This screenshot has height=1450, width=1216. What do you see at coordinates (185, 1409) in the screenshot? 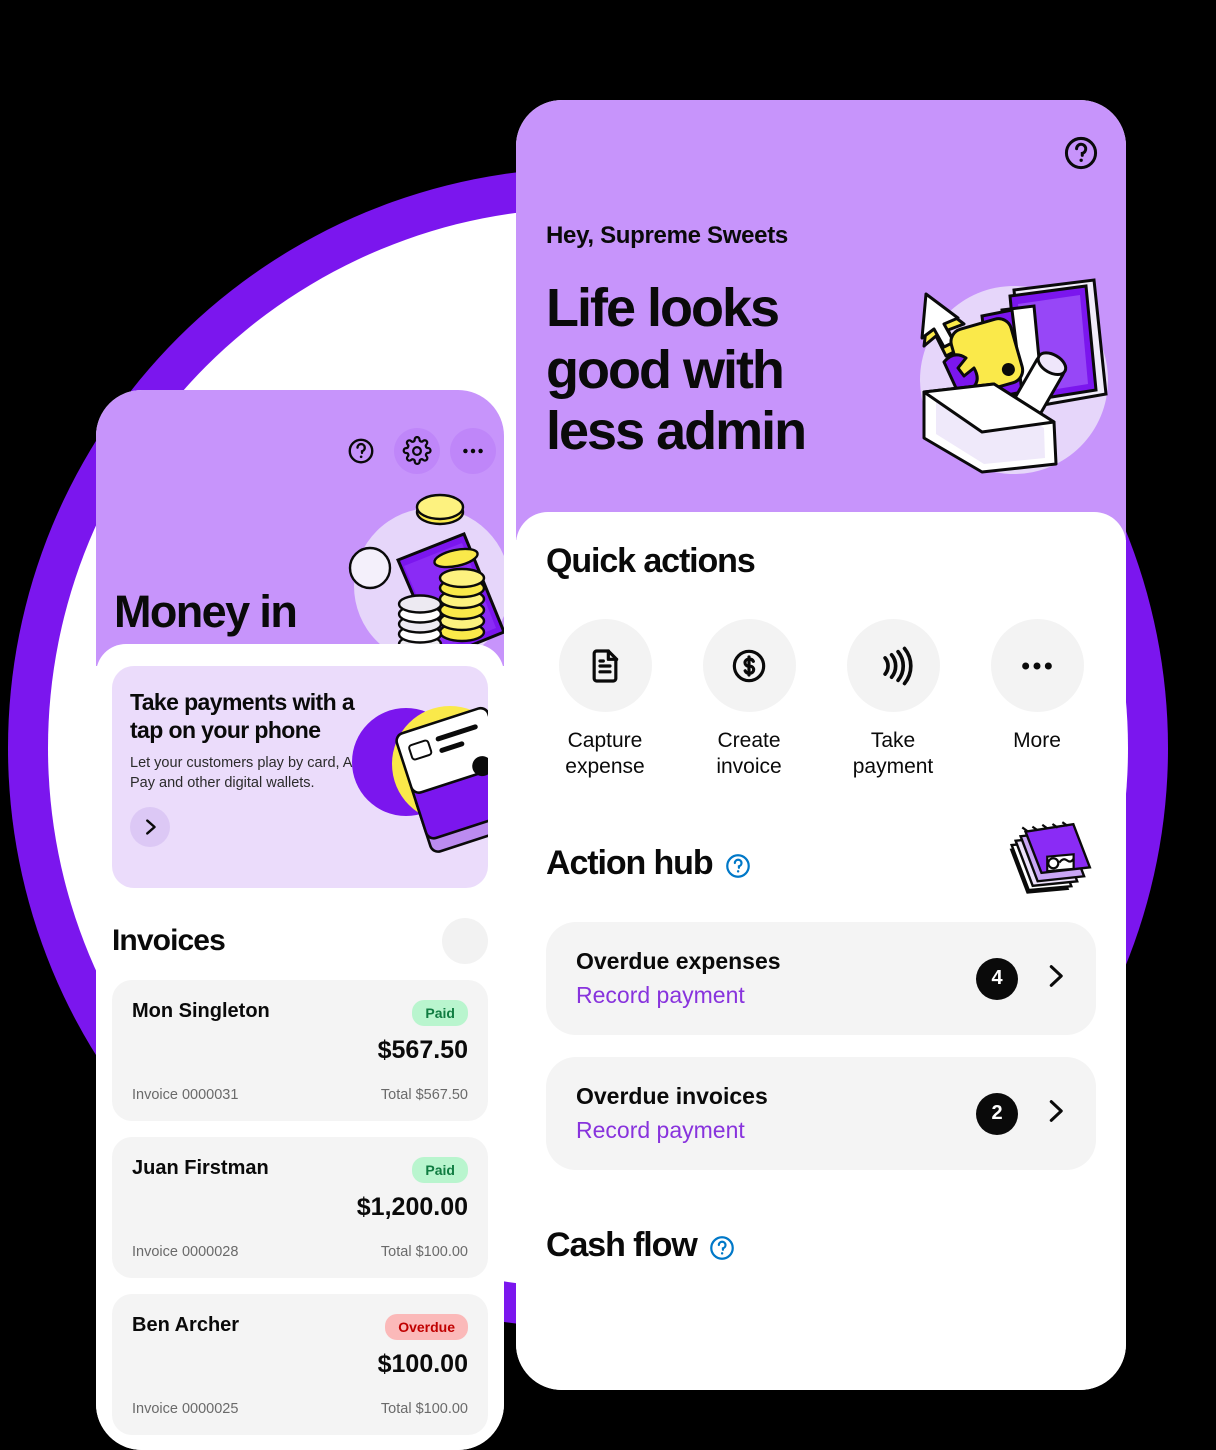
I see `invoice-reference: Invoice 0000025` at bounding box center [185, 1409].